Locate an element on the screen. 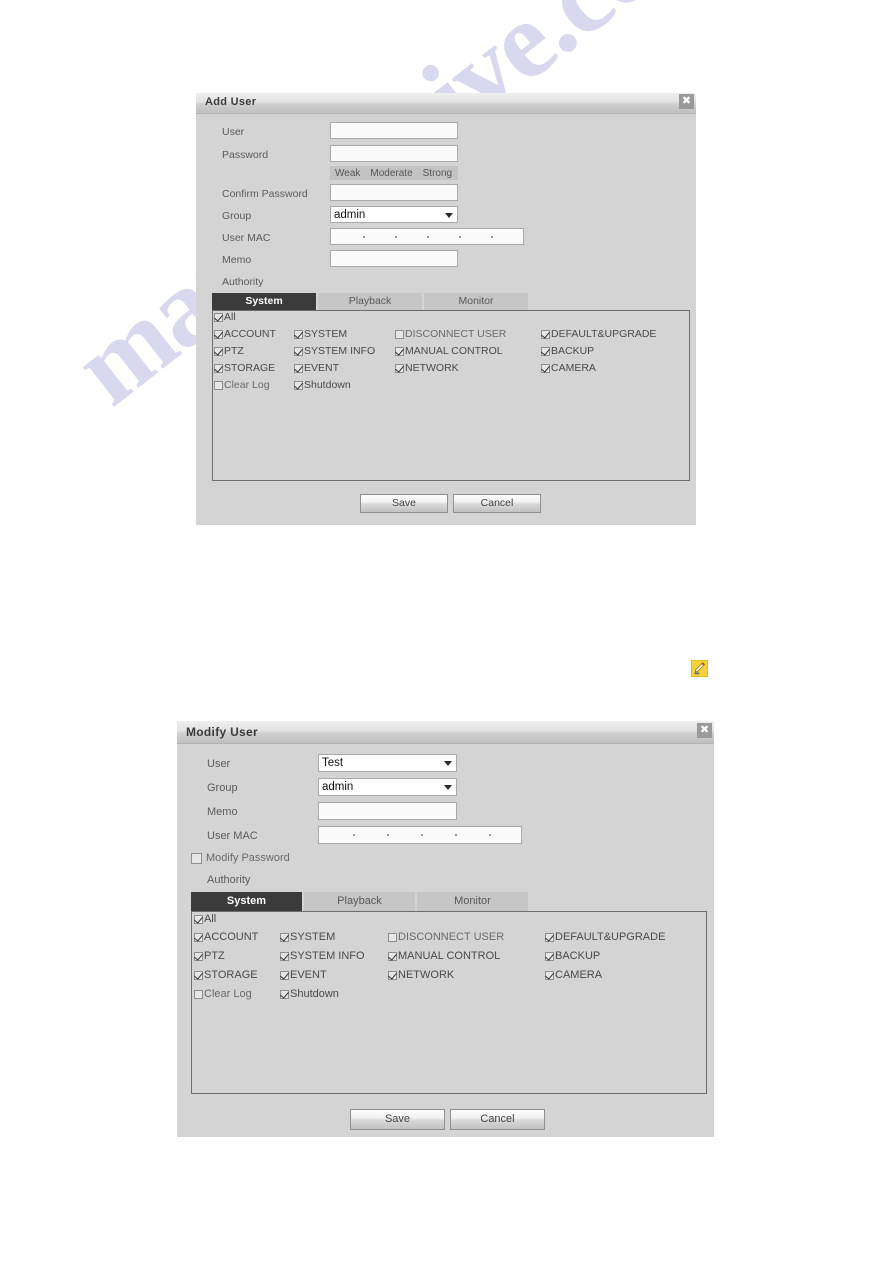 The height and width of the screenshot is (1263, 893). pencil-icon is located at coordinates (699, 668).